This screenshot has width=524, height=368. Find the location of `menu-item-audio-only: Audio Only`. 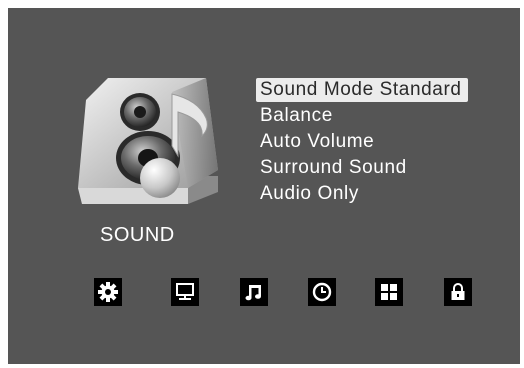

menu-item-audio-only: Audio Only is located at coordinates (362, 194).